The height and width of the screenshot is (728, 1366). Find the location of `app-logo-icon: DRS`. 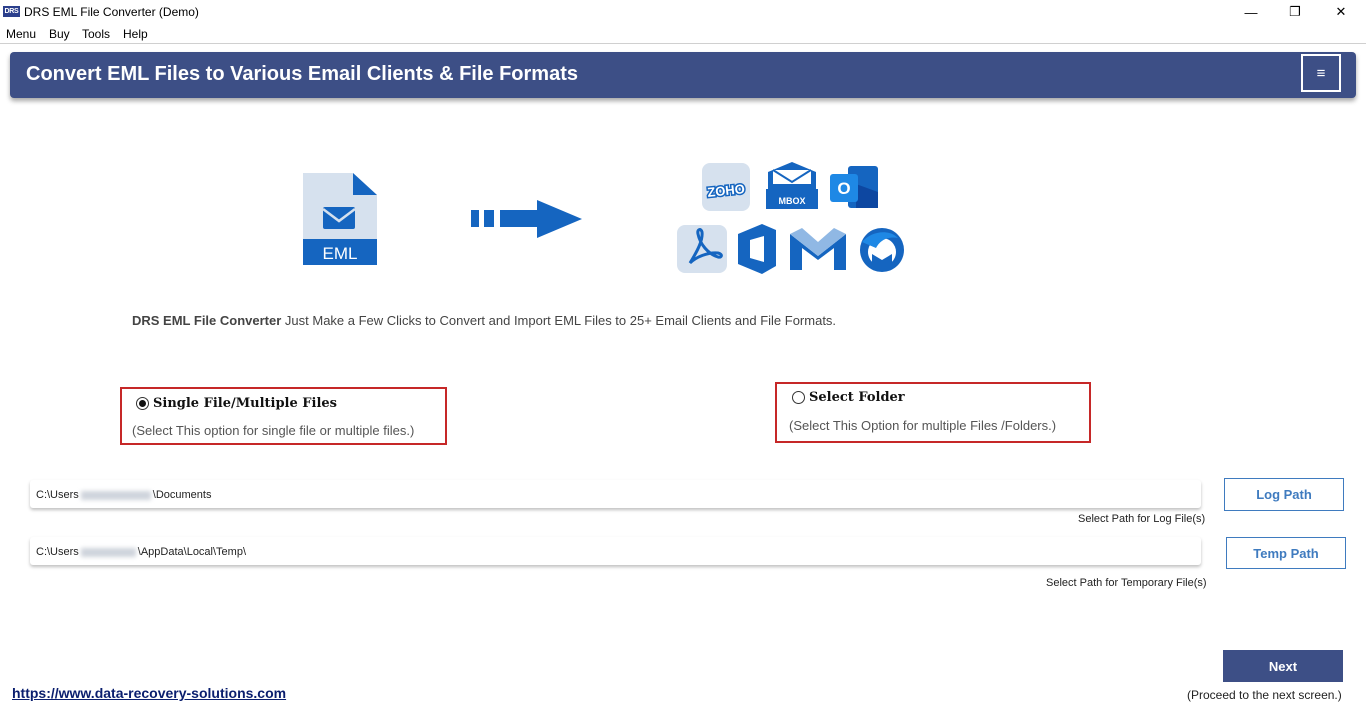

app-logo-icon: DRS is located at coordinates (11, 11).